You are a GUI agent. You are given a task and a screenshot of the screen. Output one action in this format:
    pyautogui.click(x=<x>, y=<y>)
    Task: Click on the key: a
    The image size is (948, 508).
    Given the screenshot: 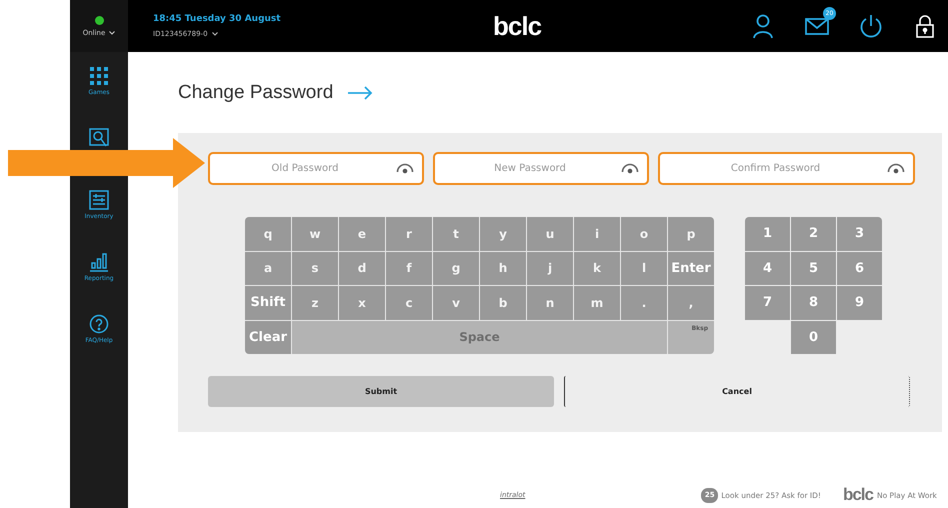 What is the action you would take?
    pyautogui.click(x=268, y=268)
    